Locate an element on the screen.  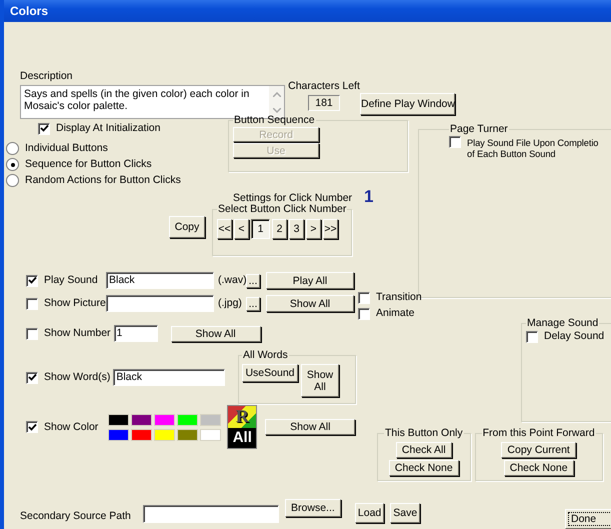
description-label: Description is located at coordinates (47, 76).